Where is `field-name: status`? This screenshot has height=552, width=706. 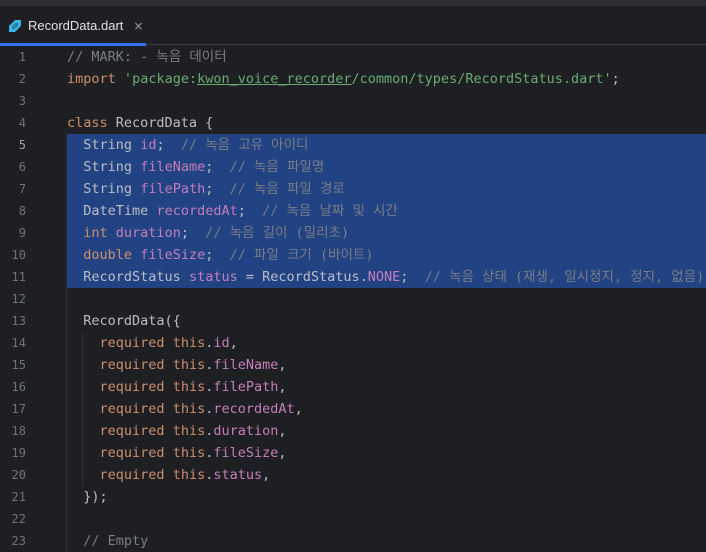 field-name: status is located at coordinates (238, 475).